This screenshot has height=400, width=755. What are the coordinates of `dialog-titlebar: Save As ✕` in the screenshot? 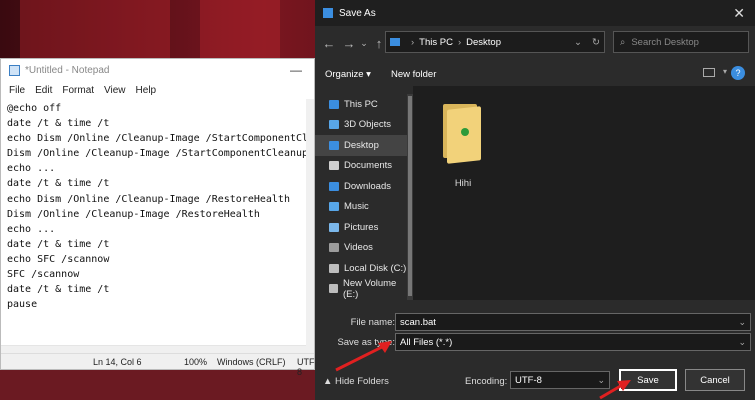 It's located at (535, 13).